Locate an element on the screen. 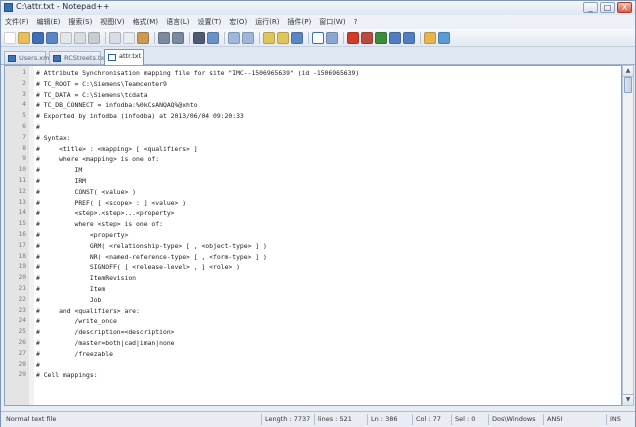 This screenshot has height=427, width=636. find-icon is located at coordinates (199, 37).